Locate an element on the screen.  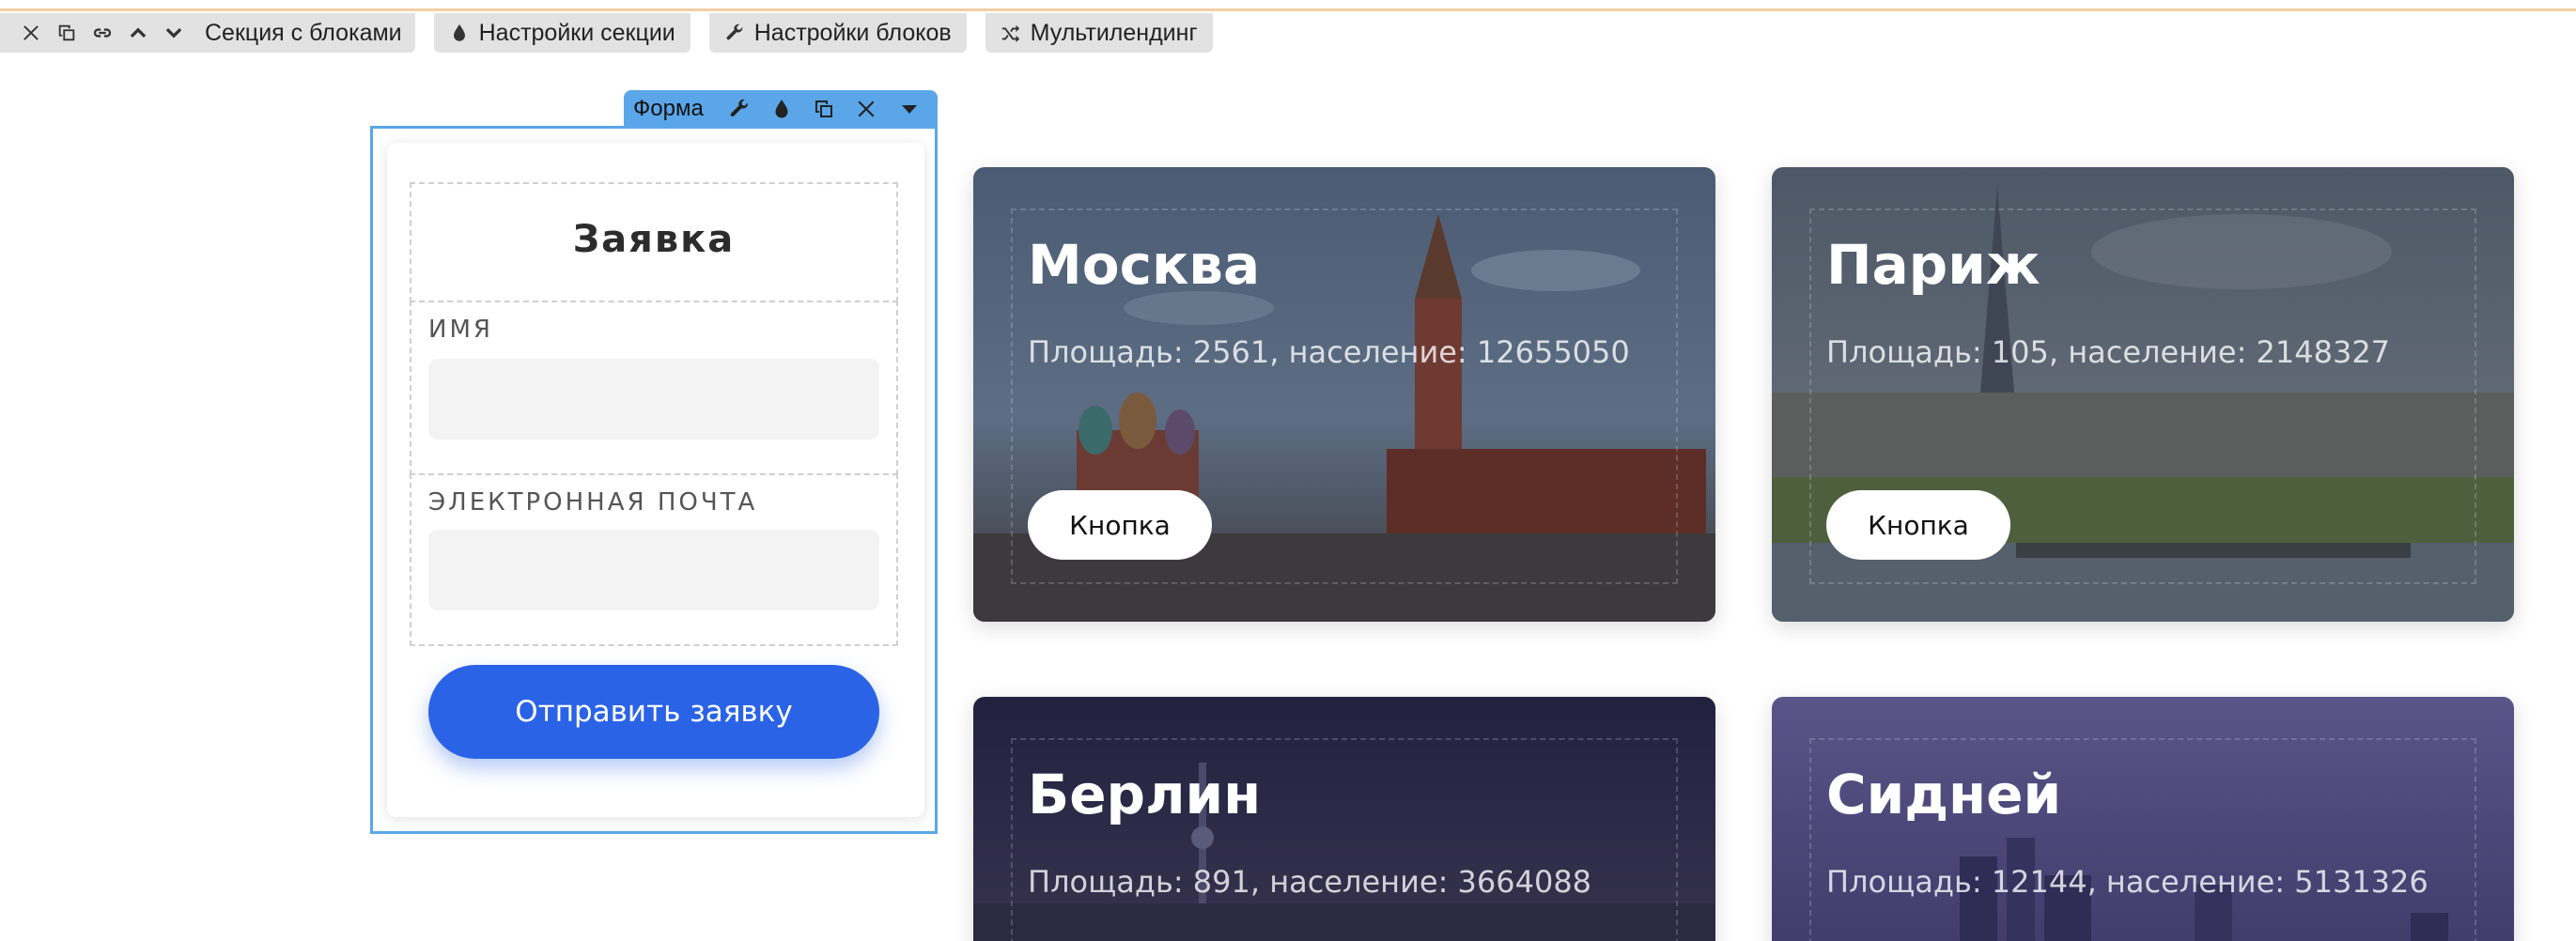
section-settings-button: Настройки секции is located at coordinates (562, 33).